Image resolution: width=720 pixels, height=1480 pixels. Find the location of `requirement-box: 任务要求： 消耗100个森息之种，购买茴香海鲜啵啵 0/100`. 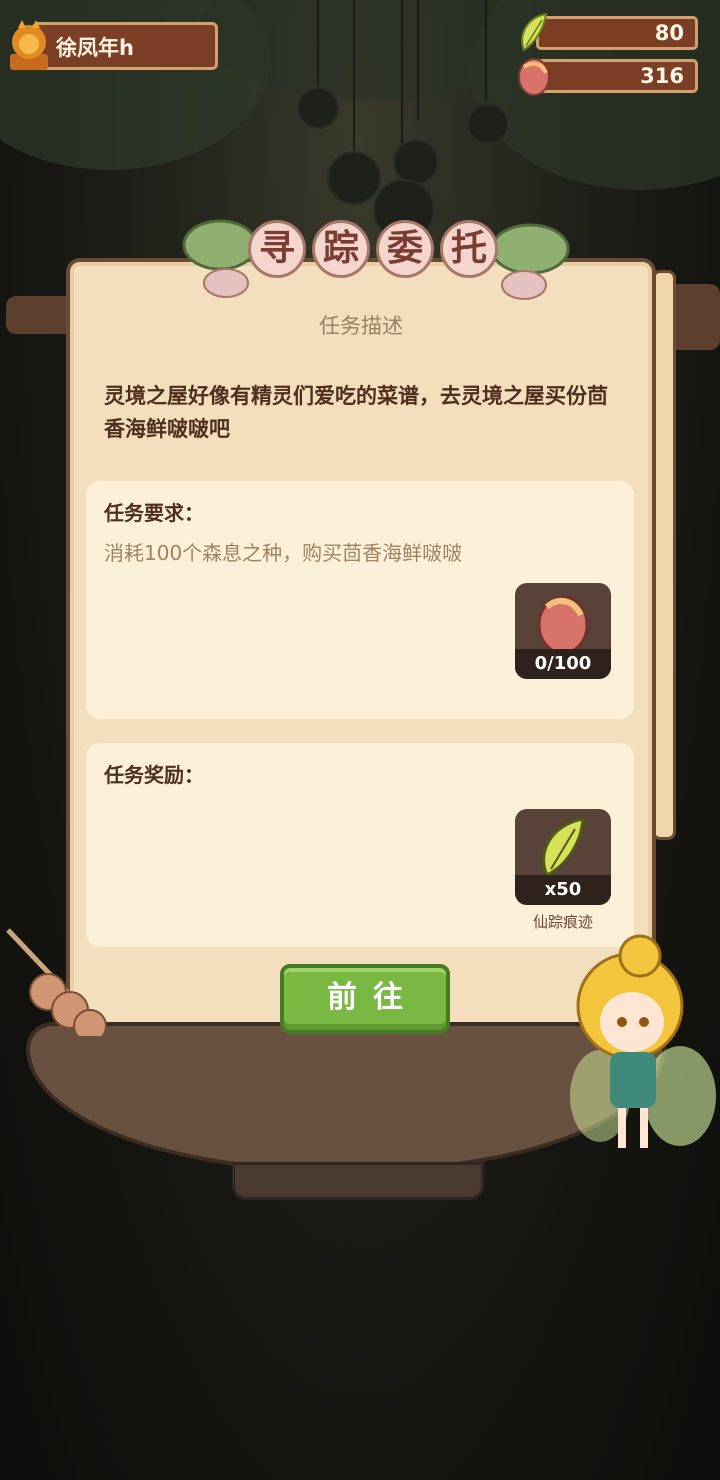

requirement-box: 任务要求： 消耗100个森息之种，购买茴香海鲜啵啵 0/100 is located at coordinates (360, 600).